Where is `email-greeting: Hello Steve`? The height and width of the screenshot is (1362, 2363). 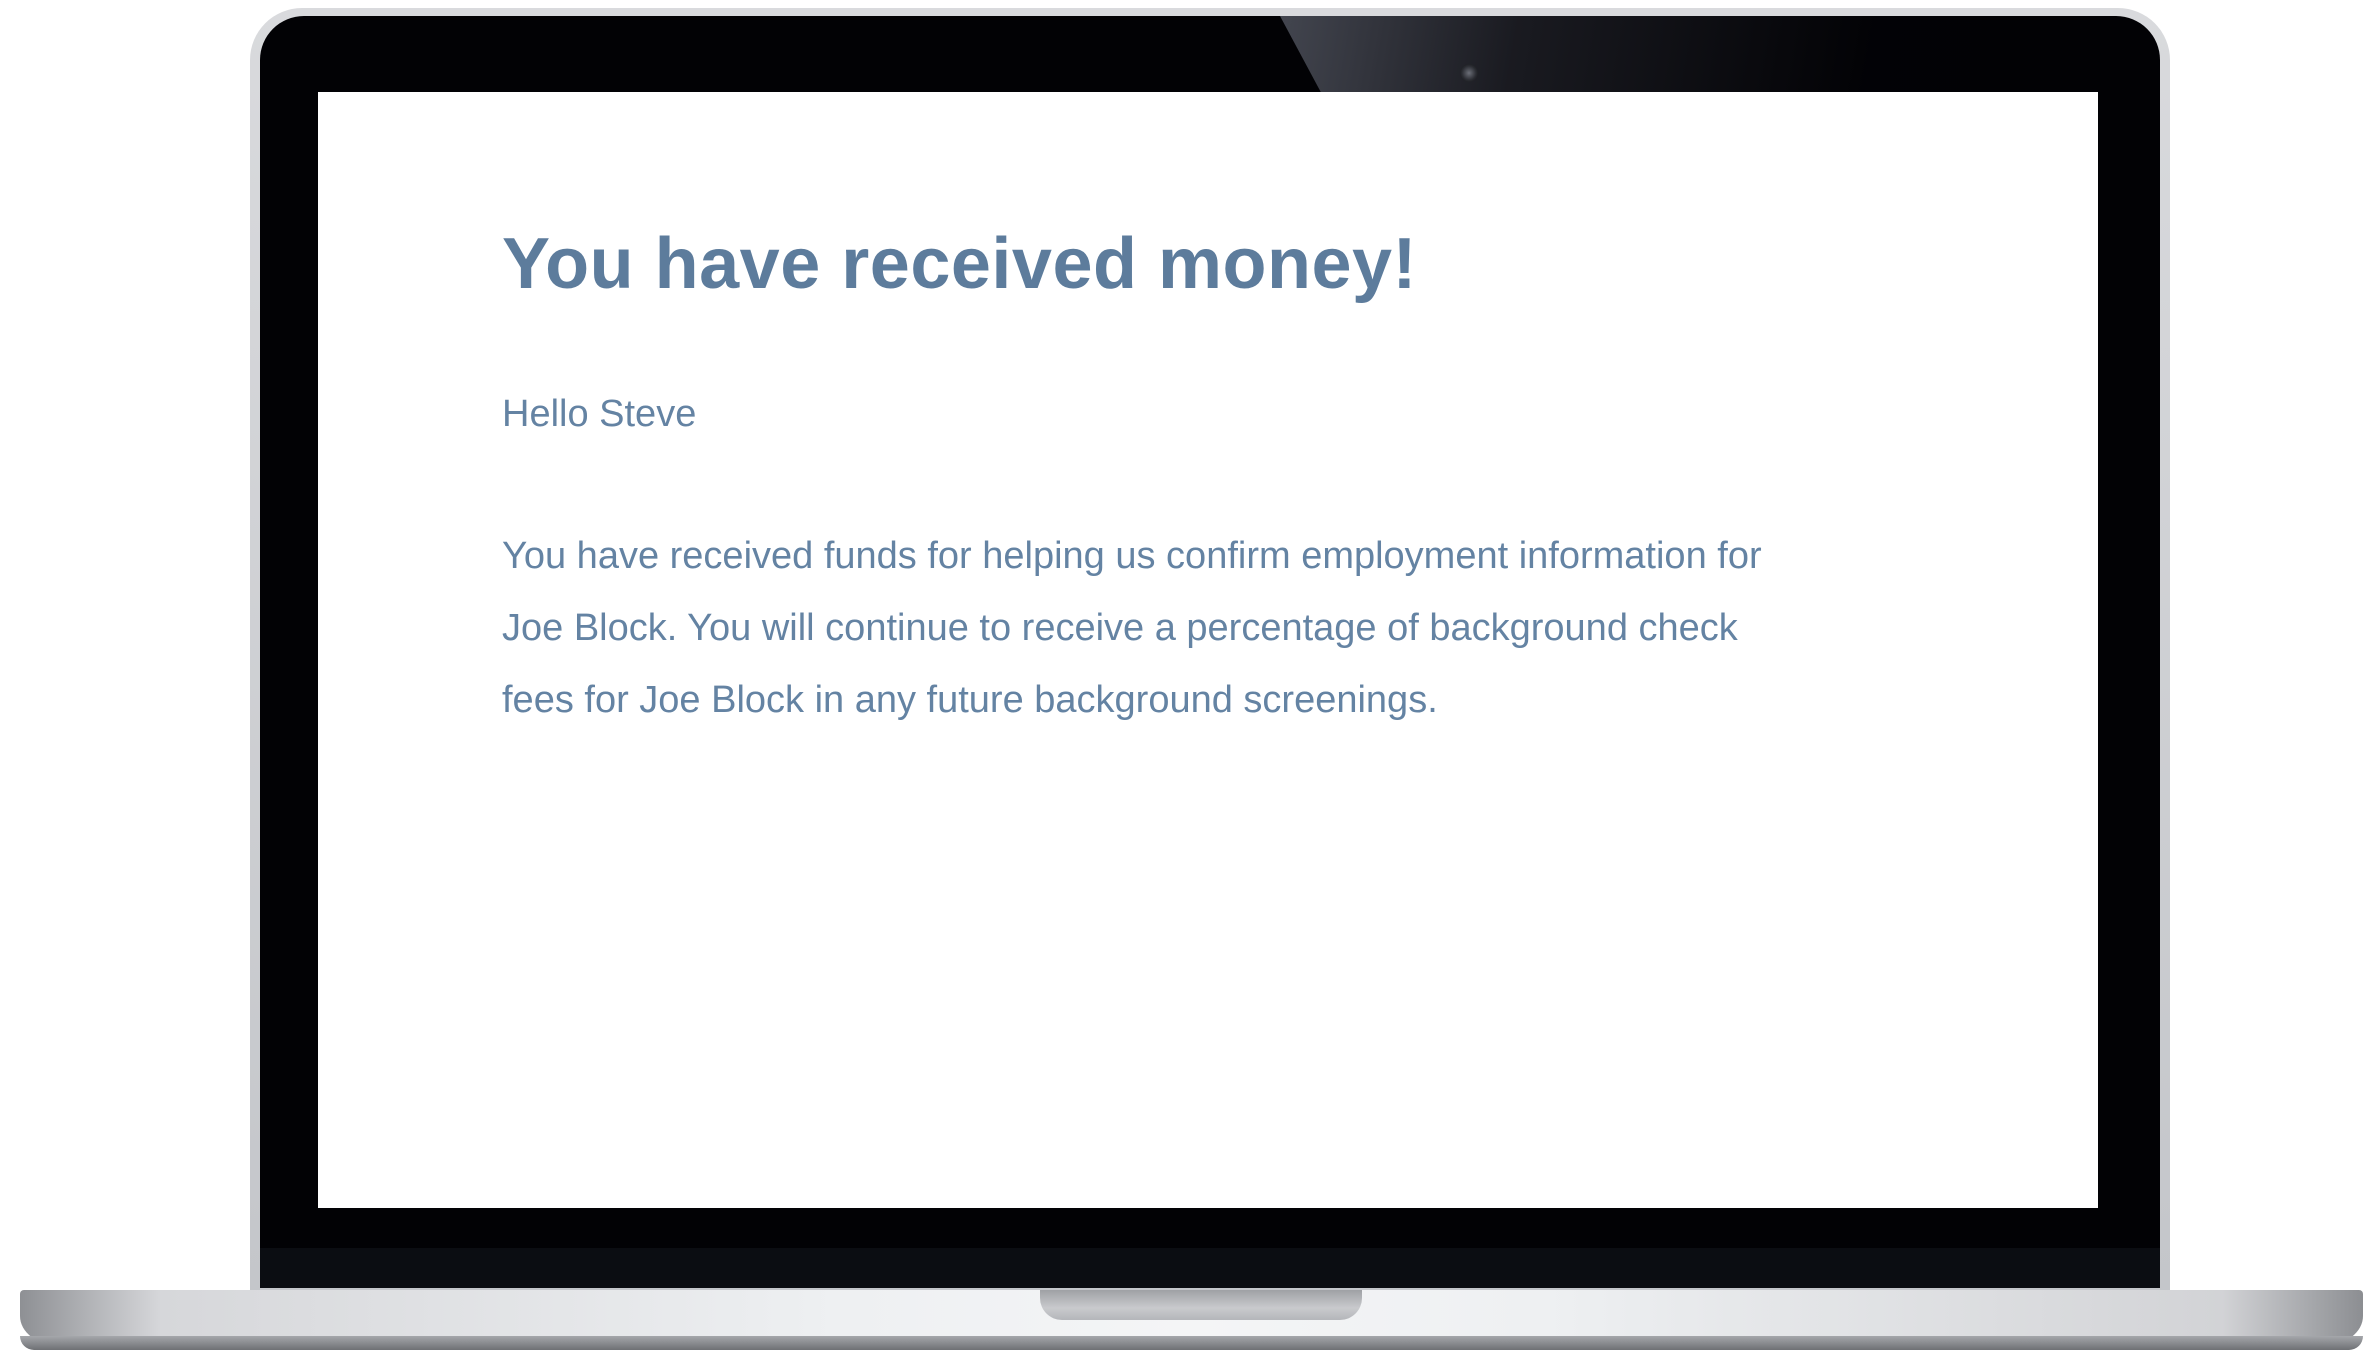 email-greeting: Hello Steve is located at coordinates (599, 414).